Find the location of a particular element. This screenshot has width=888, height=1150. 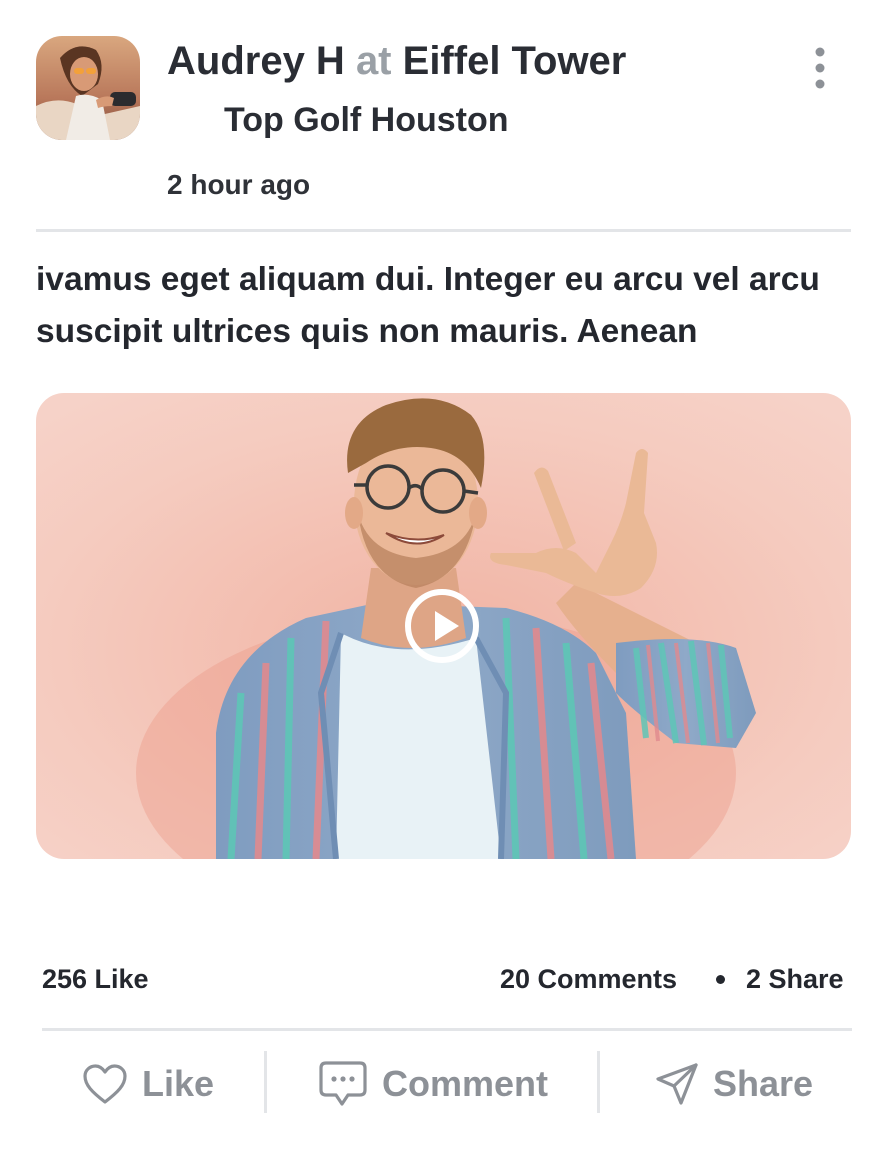

stats-separator-dot is located at coordinates (720, 979).